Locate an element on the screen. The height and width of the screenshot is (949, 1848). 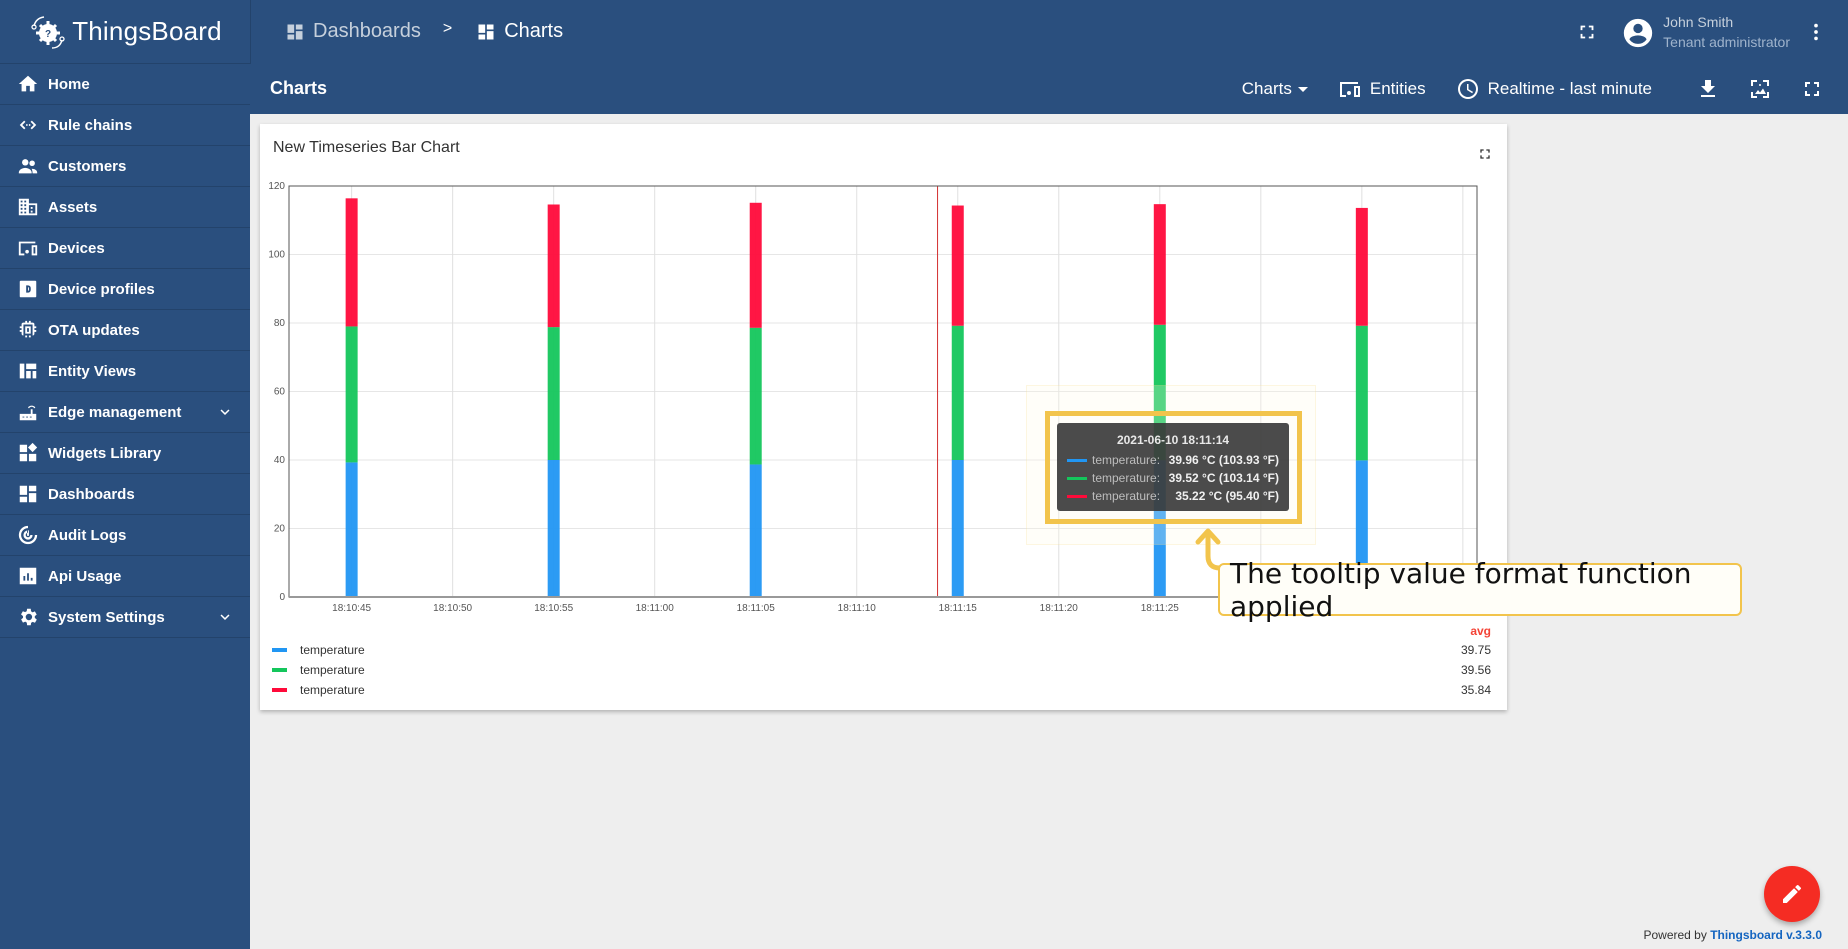
ota-updates-icon is located at coordinates (28, 330).